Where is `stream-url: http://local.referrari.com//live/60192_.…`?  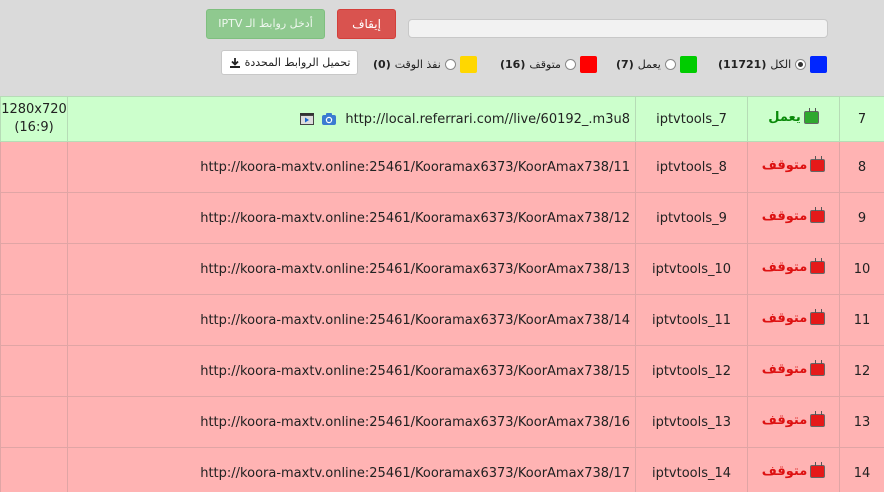
stream-url: http://local.referrari.com//live/60192_.… is located at coordinates (487, 119).